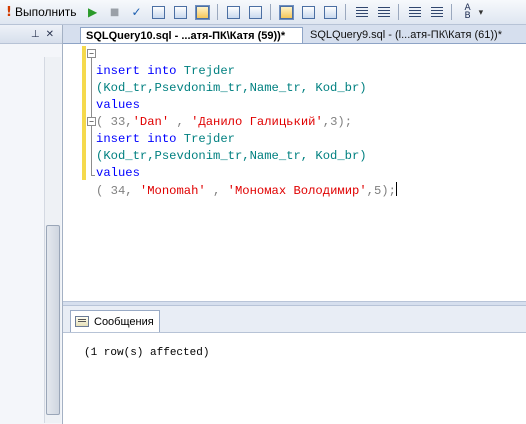 This screenshot has width=526, height=424. I want to click on pin-icon: ⊥, so click(35, 34).